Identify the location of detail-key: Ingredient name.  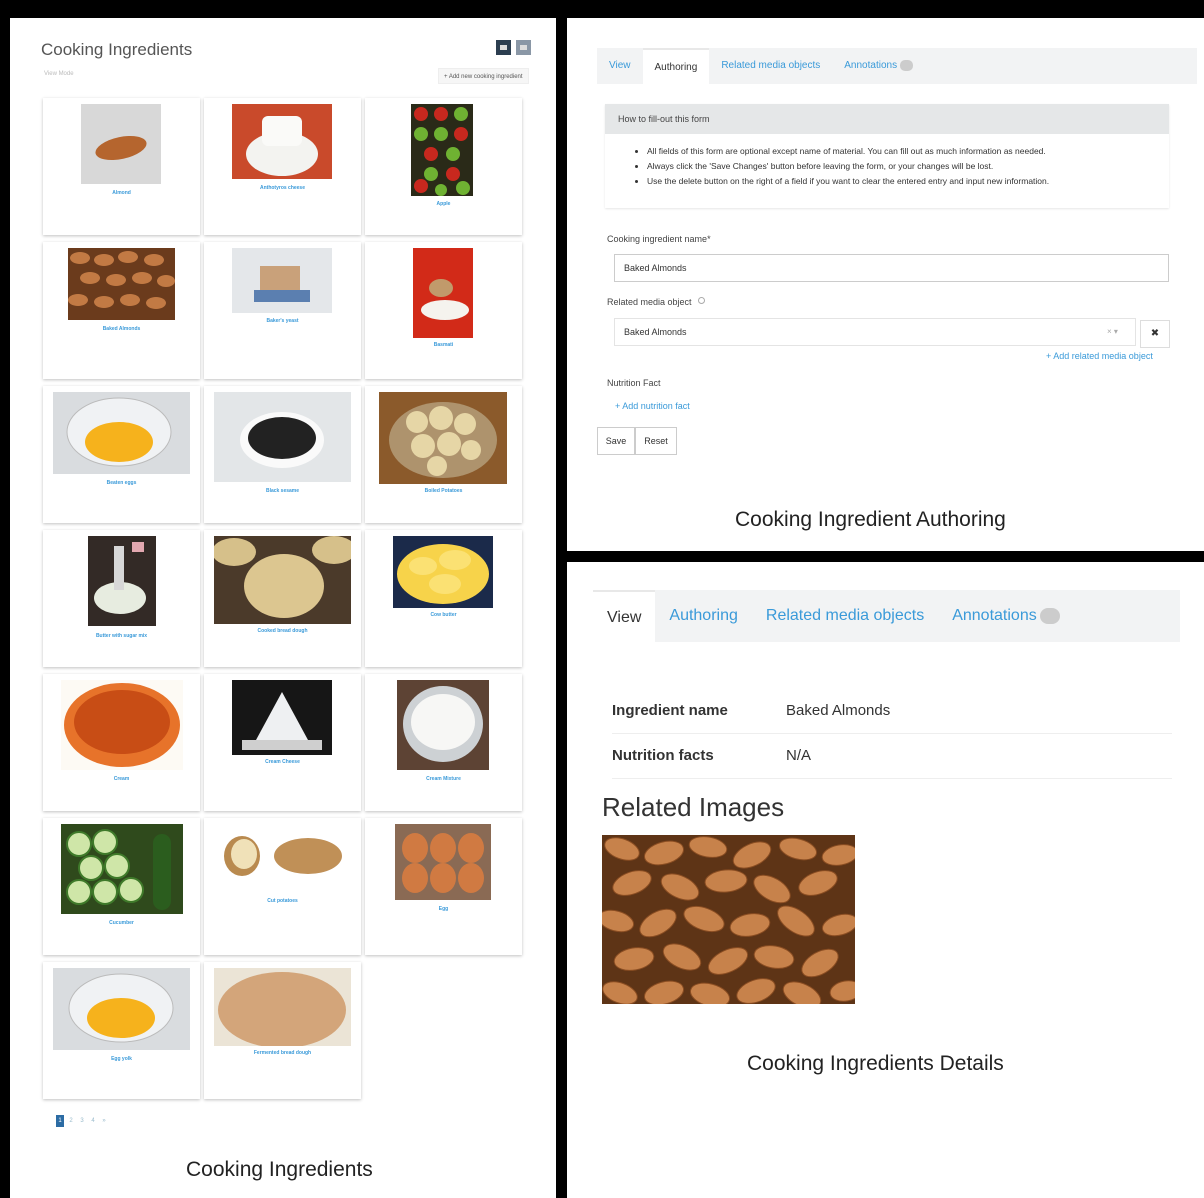
(670, 710).